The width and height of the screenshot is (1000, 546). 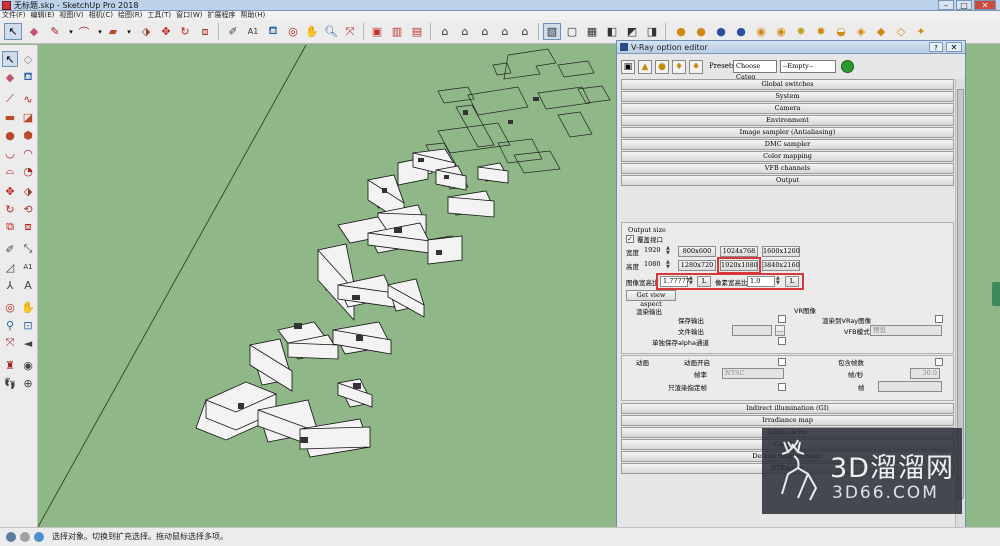 I want to click on preset-1600x1200-button: 1600x1200, so click(x=781, y=251).